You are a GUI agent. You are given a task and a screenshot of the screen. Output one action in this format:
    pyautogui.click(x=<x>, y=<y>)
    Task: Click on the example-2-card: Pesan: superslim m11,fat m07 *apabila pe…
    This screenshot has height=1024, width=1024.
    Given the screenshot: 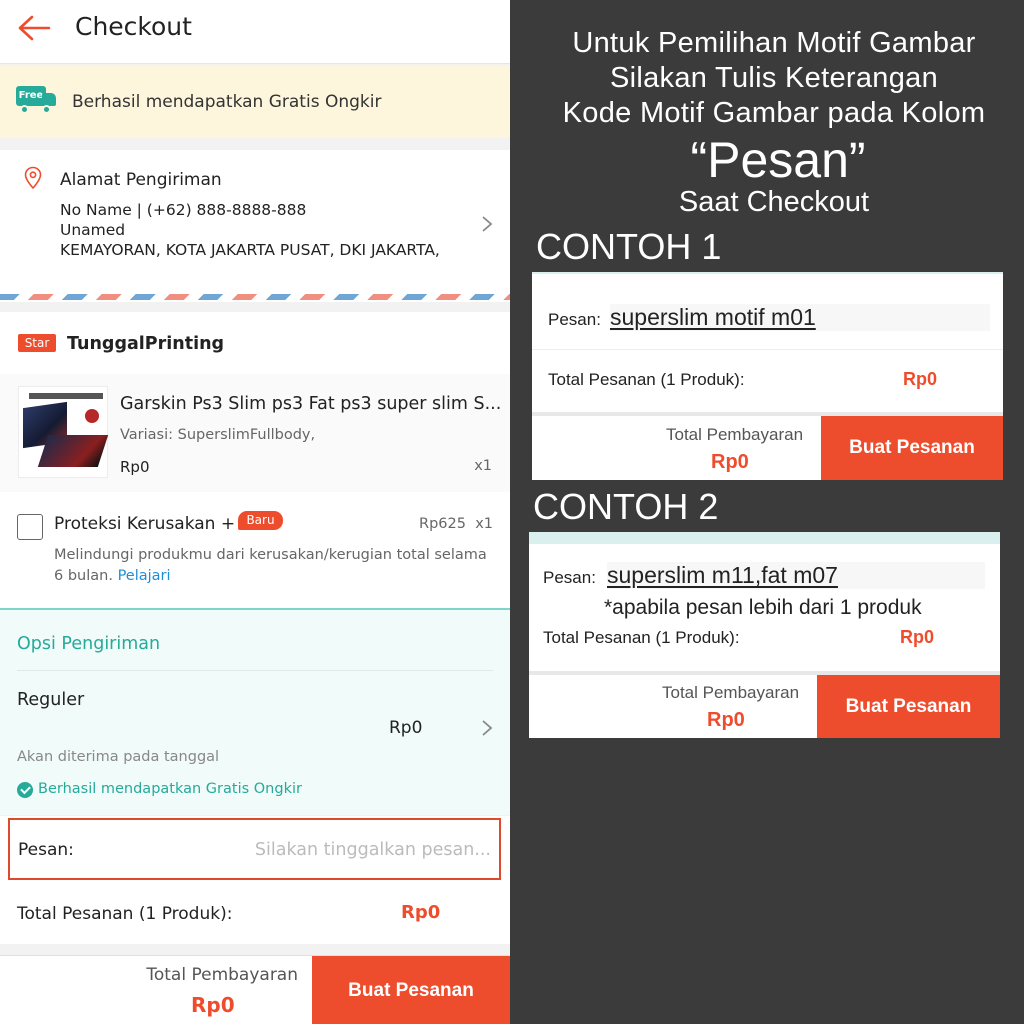 What is the action you would take?
    pyautogui.click(x=764, y=635)
    